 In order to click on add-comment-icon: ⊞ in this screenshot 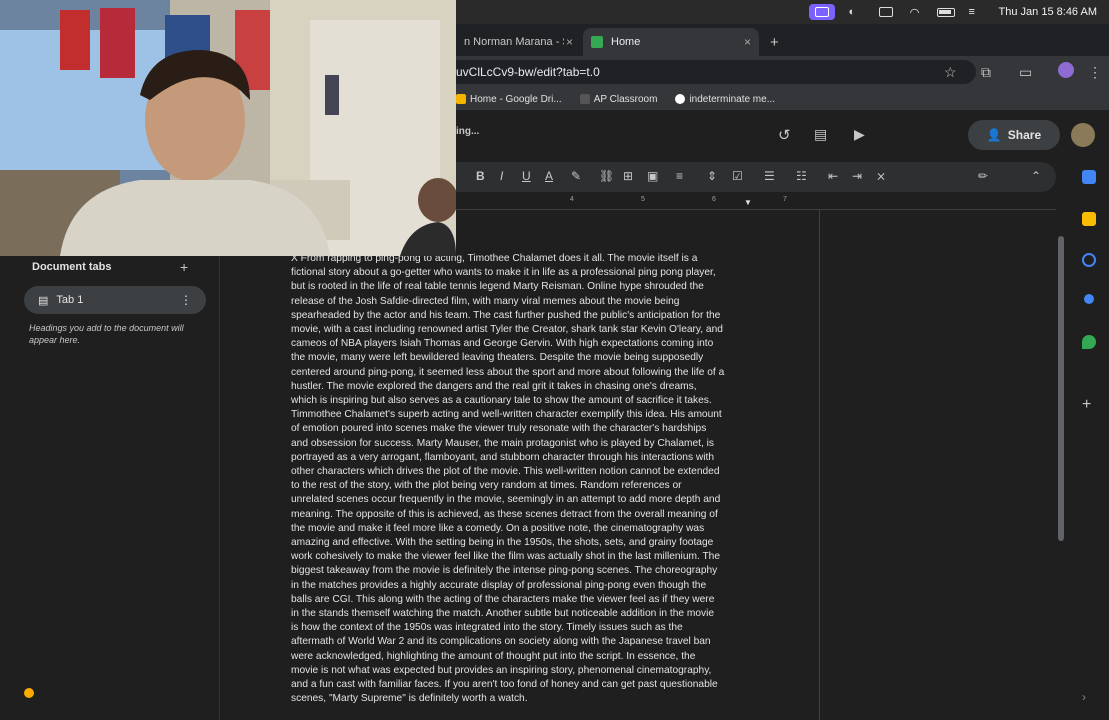, I will do `click(628, 176)`.